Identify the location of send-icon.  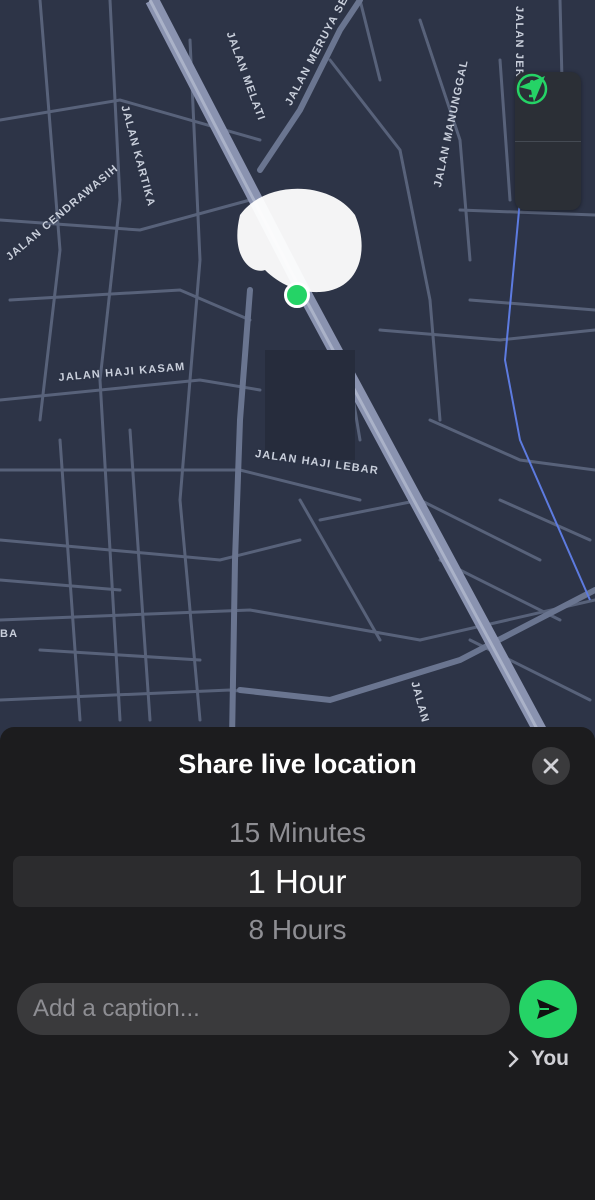
(548, 1009).